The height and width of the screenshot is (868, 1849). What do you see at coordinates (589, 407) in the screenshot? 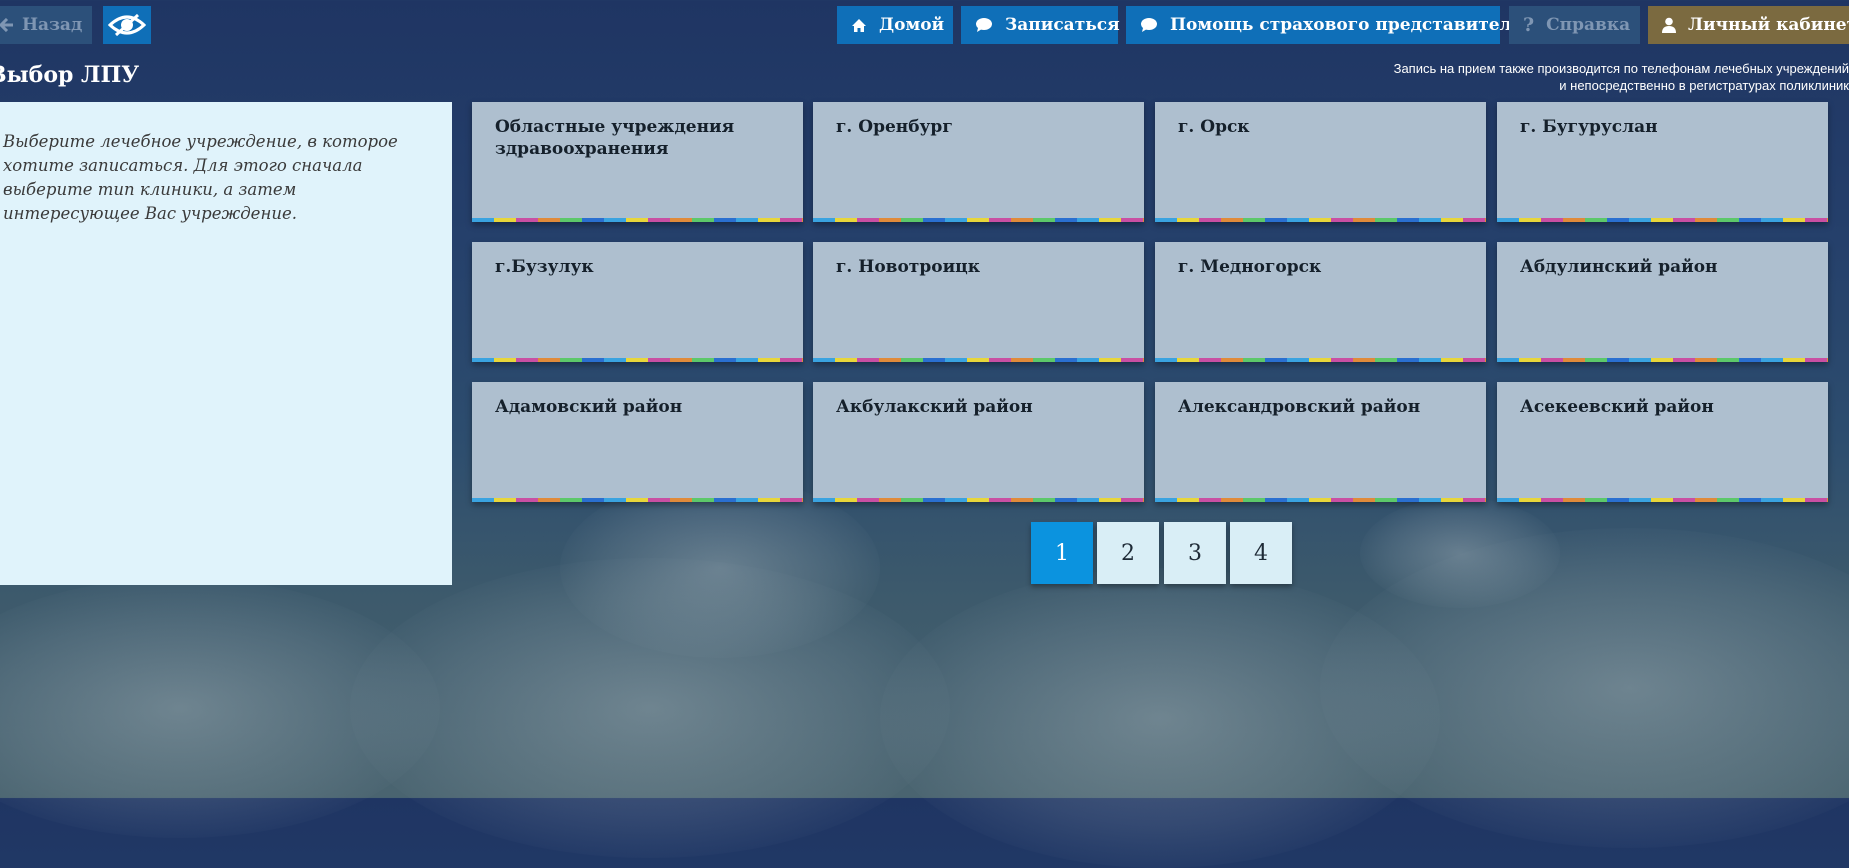
I see `tile-label: Адамовский район` at bounding box center [589, 407].